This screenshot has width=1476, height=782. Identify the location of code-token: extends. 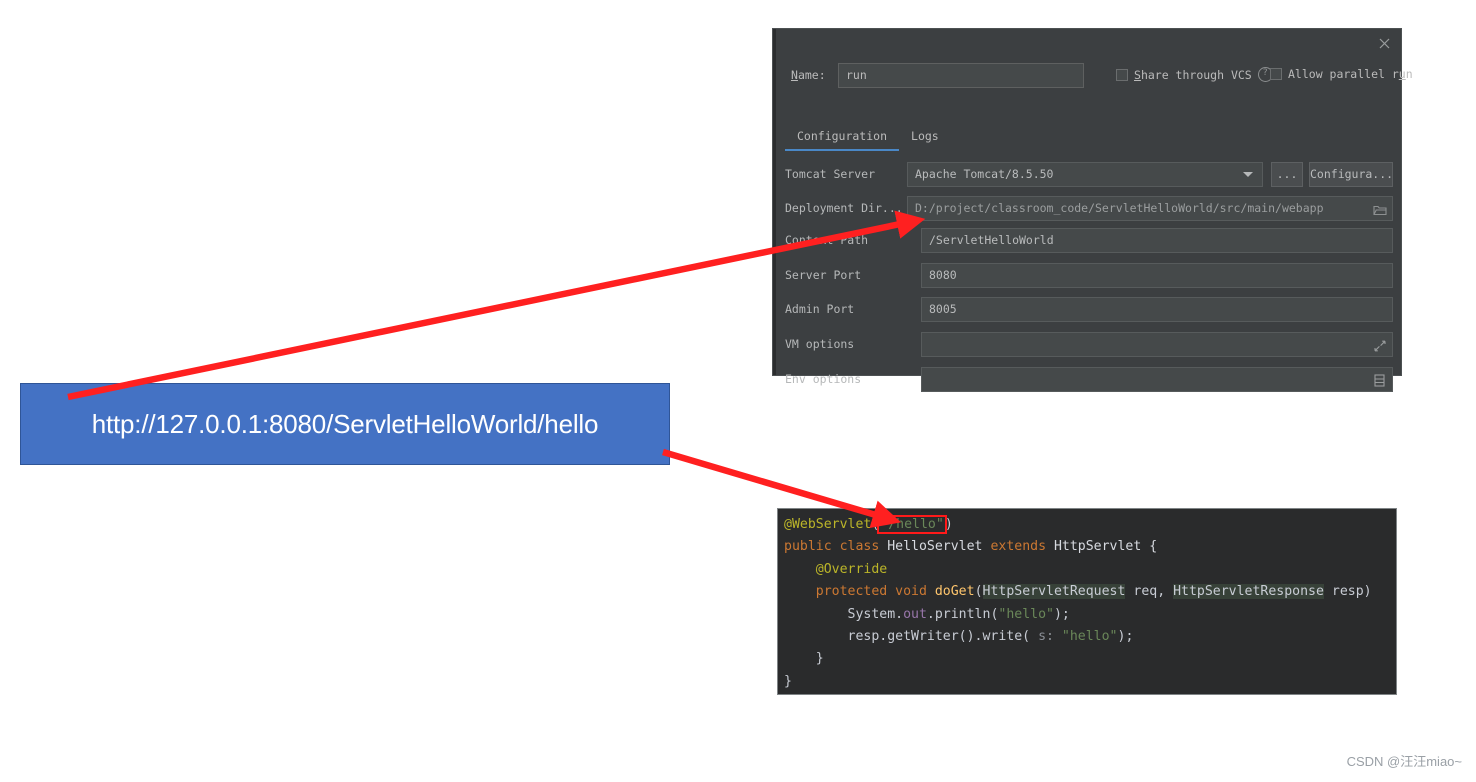
(1022, 547).